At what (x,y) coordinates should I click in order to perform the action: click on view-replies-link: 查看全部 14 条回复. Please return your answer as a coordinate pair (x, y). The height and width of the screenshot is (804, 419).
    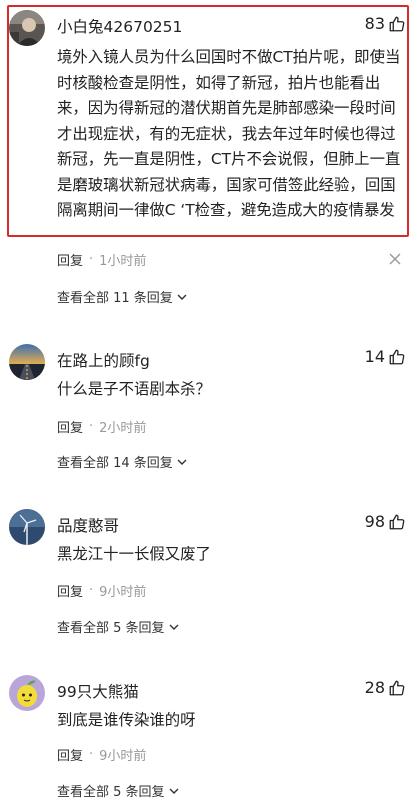
    Looking at the image, I should click on (122, 461).